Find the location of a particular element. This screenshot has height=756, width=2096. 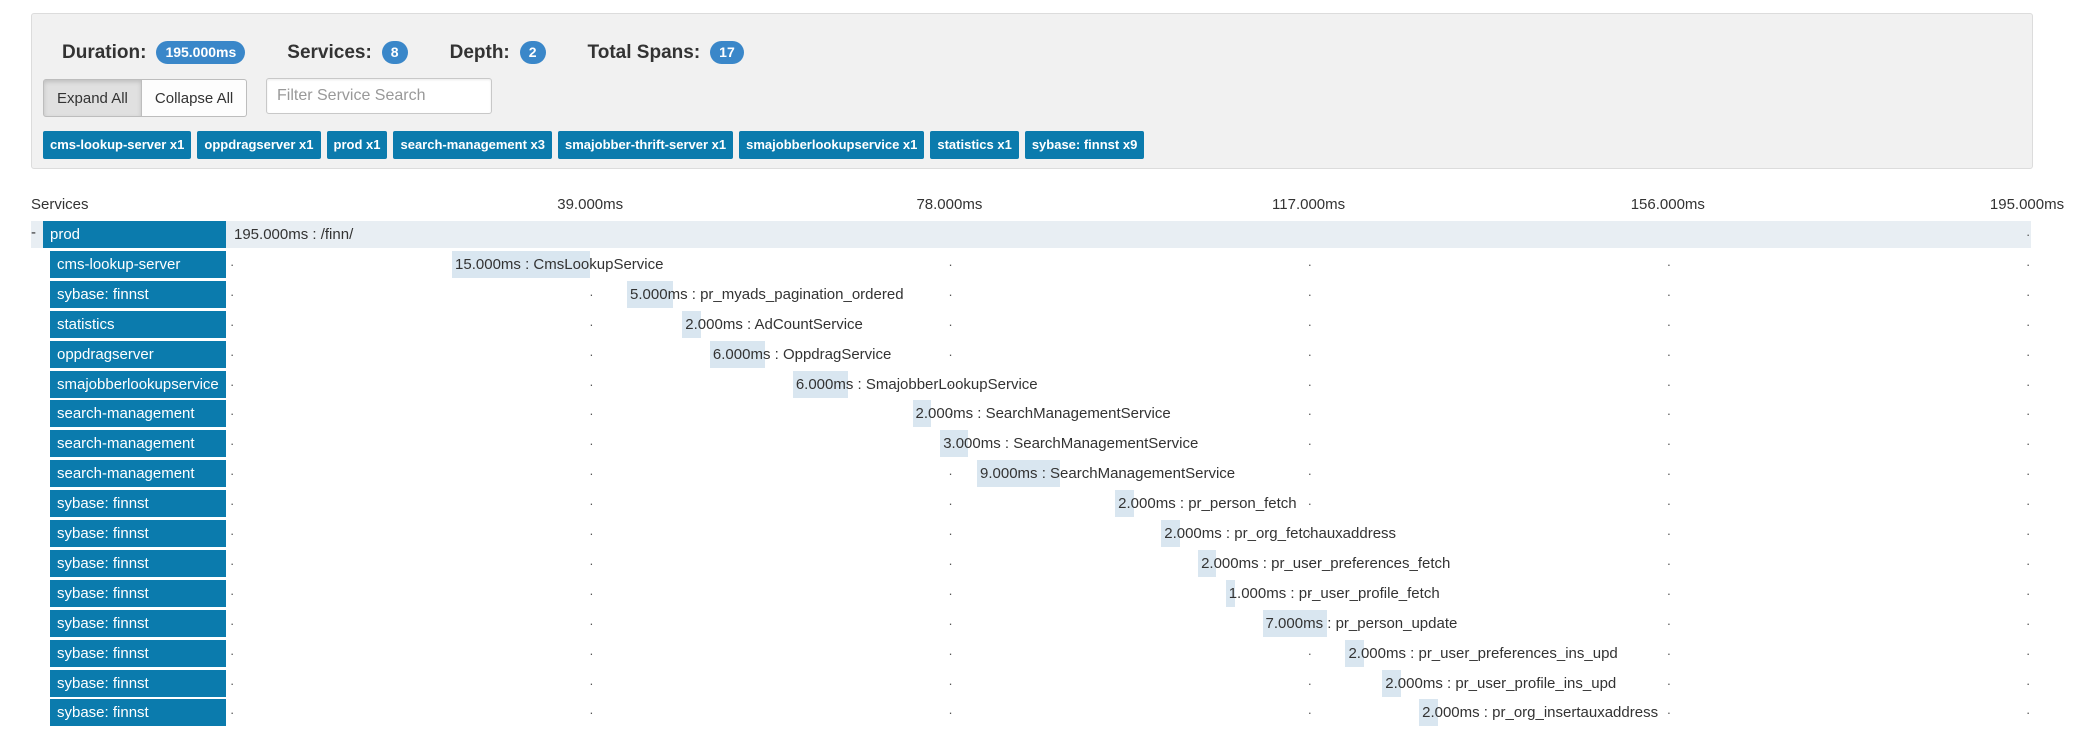

duration-stat: Duration: 195.000ms is located at coordinates (154, 52).